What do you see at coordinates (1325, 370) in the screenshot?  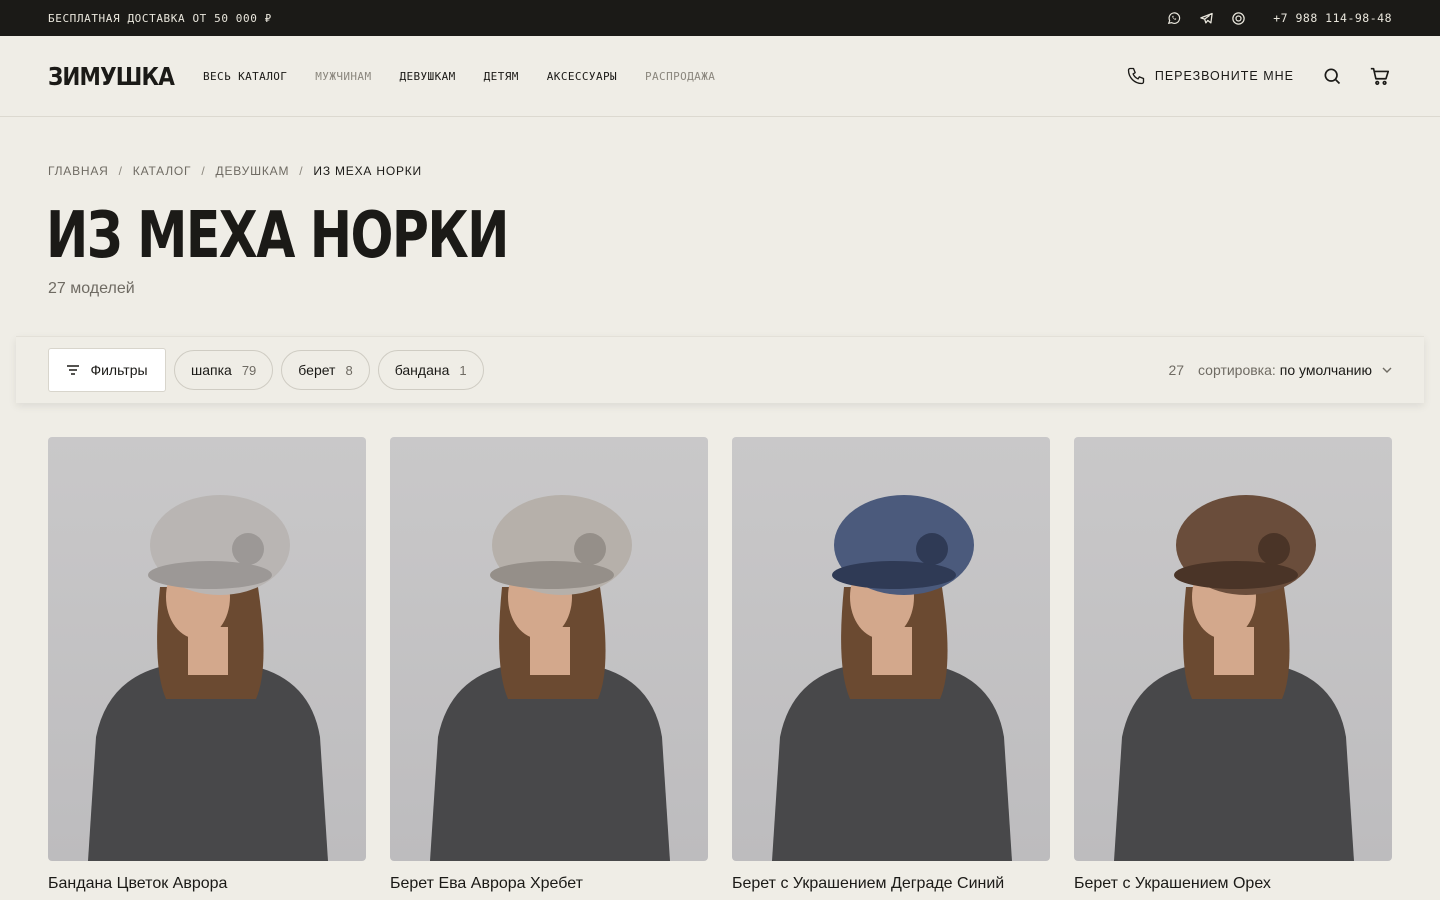 I see `sort-value: по умолчанию` at bounding box center [1325, 370].